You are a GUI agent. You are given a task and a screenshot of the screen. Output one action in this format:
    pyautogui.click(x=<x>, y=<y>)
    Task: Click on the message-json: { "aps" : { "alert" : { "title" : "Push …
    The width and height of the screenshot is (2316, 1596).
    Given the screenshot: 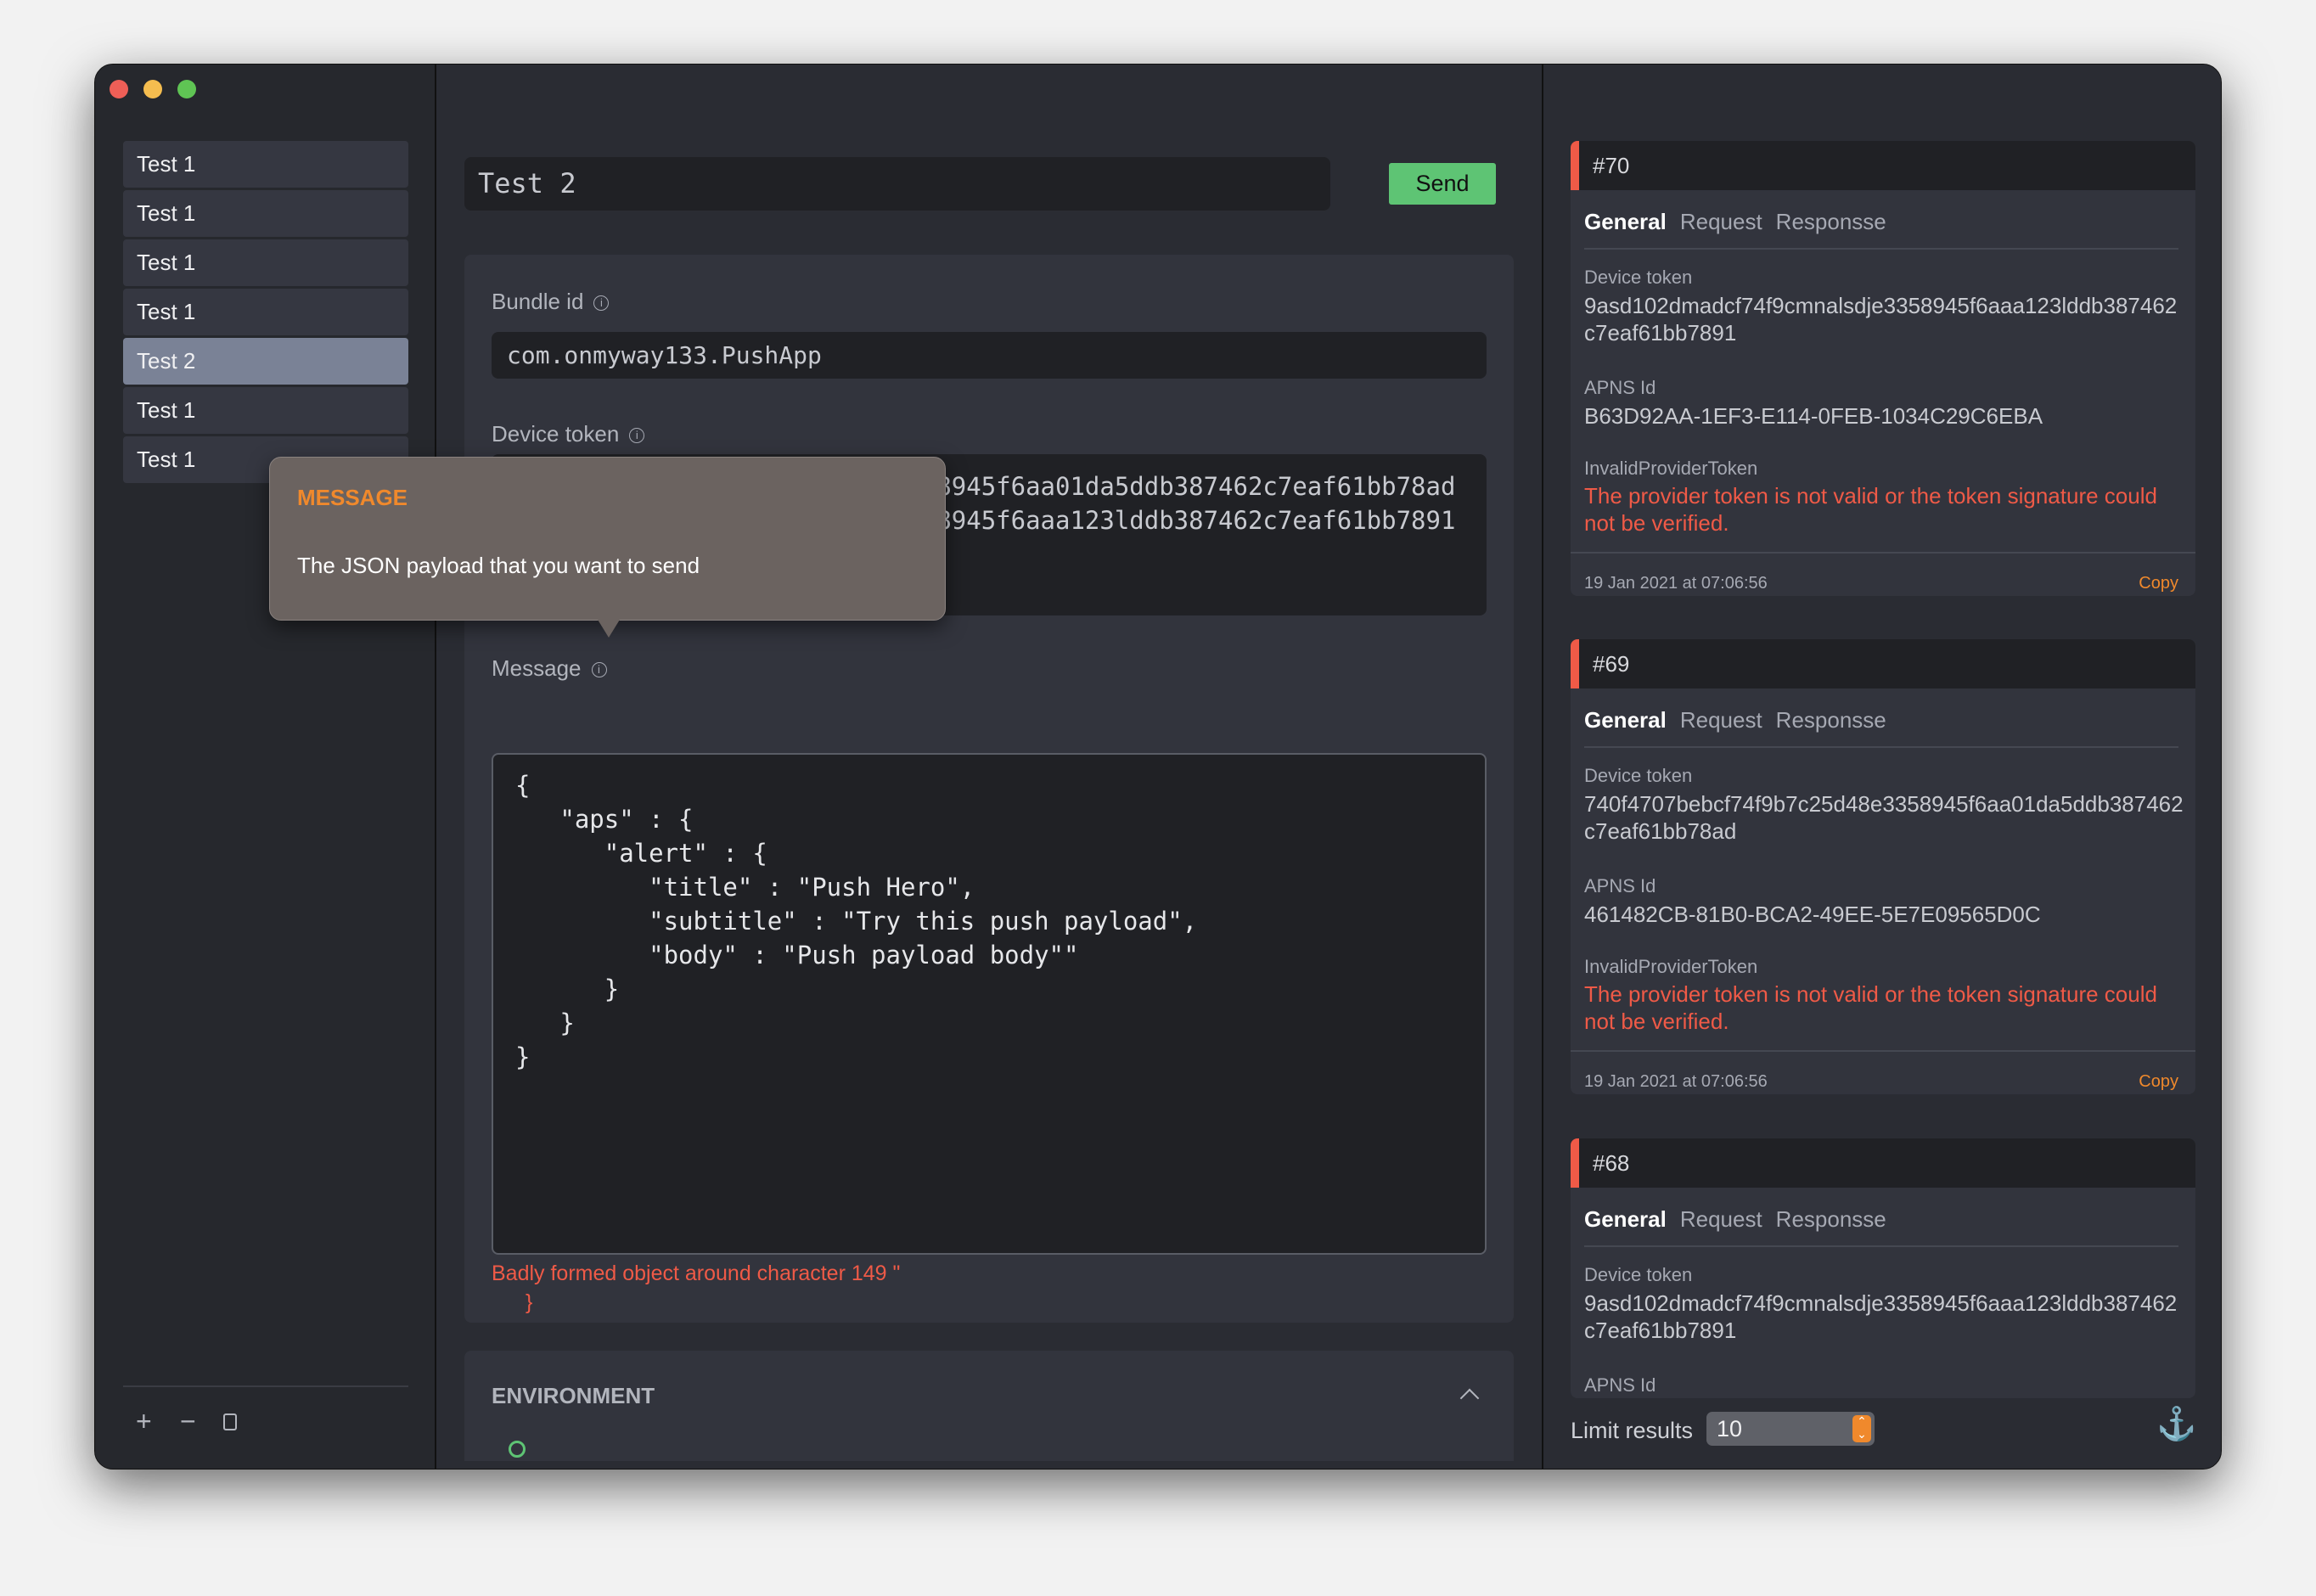 What is the action you would take?
    pyautogui.click(x=856, y=921)
    